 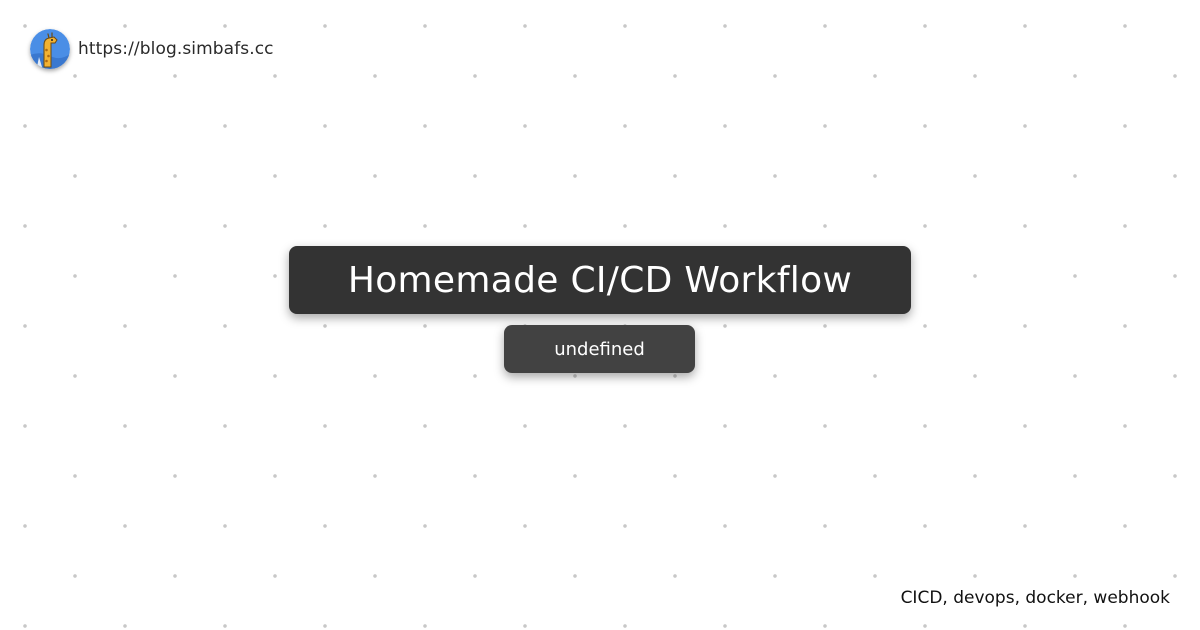 I want to click on giraffe-avatar-icon, so click(x=50, y=49).